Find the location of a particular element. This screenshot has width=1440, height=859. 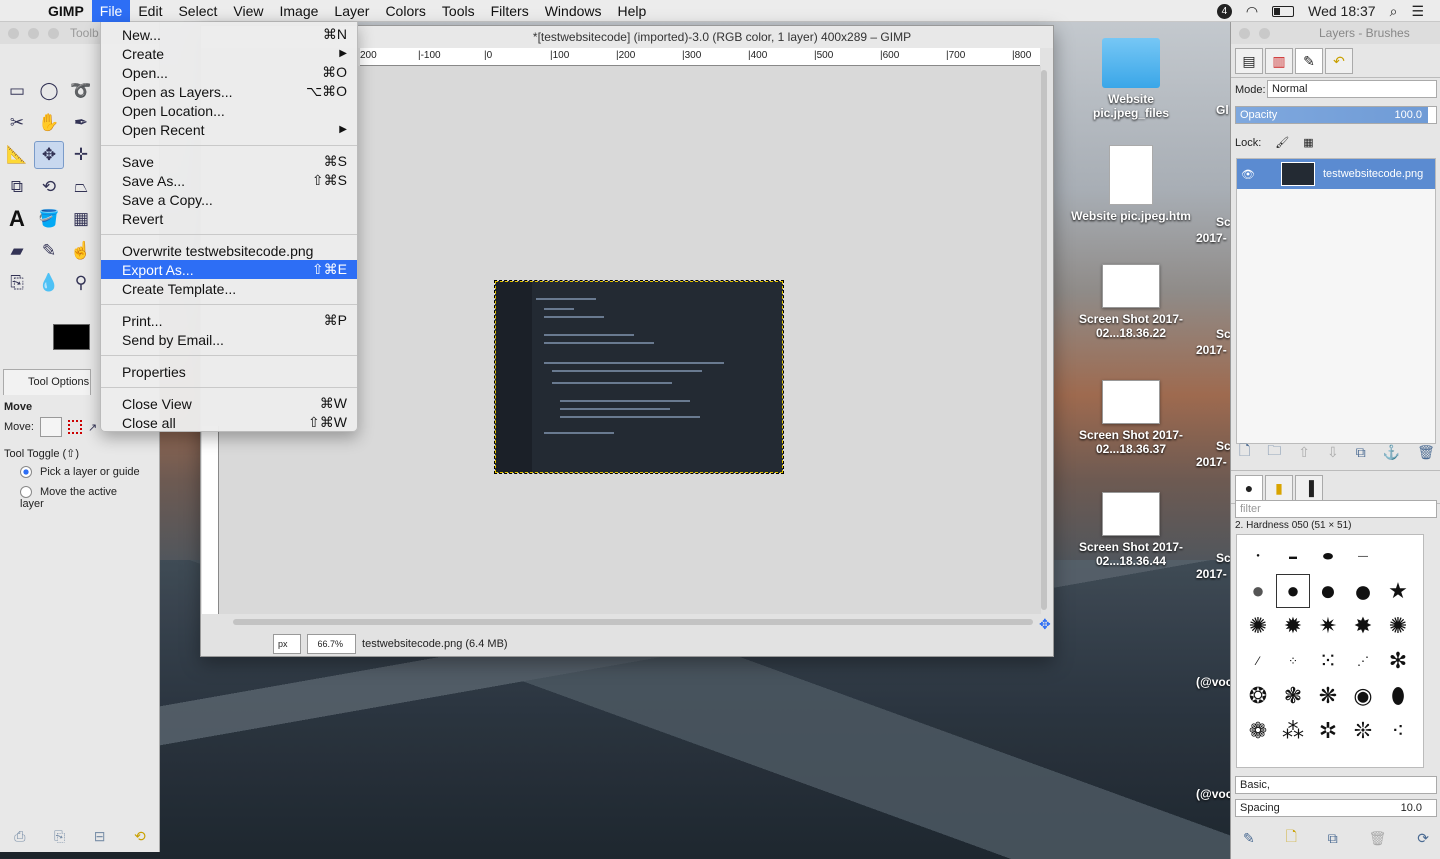

radio-pick-layer: Pick a layer or guide is located at coordinates (80, 472).